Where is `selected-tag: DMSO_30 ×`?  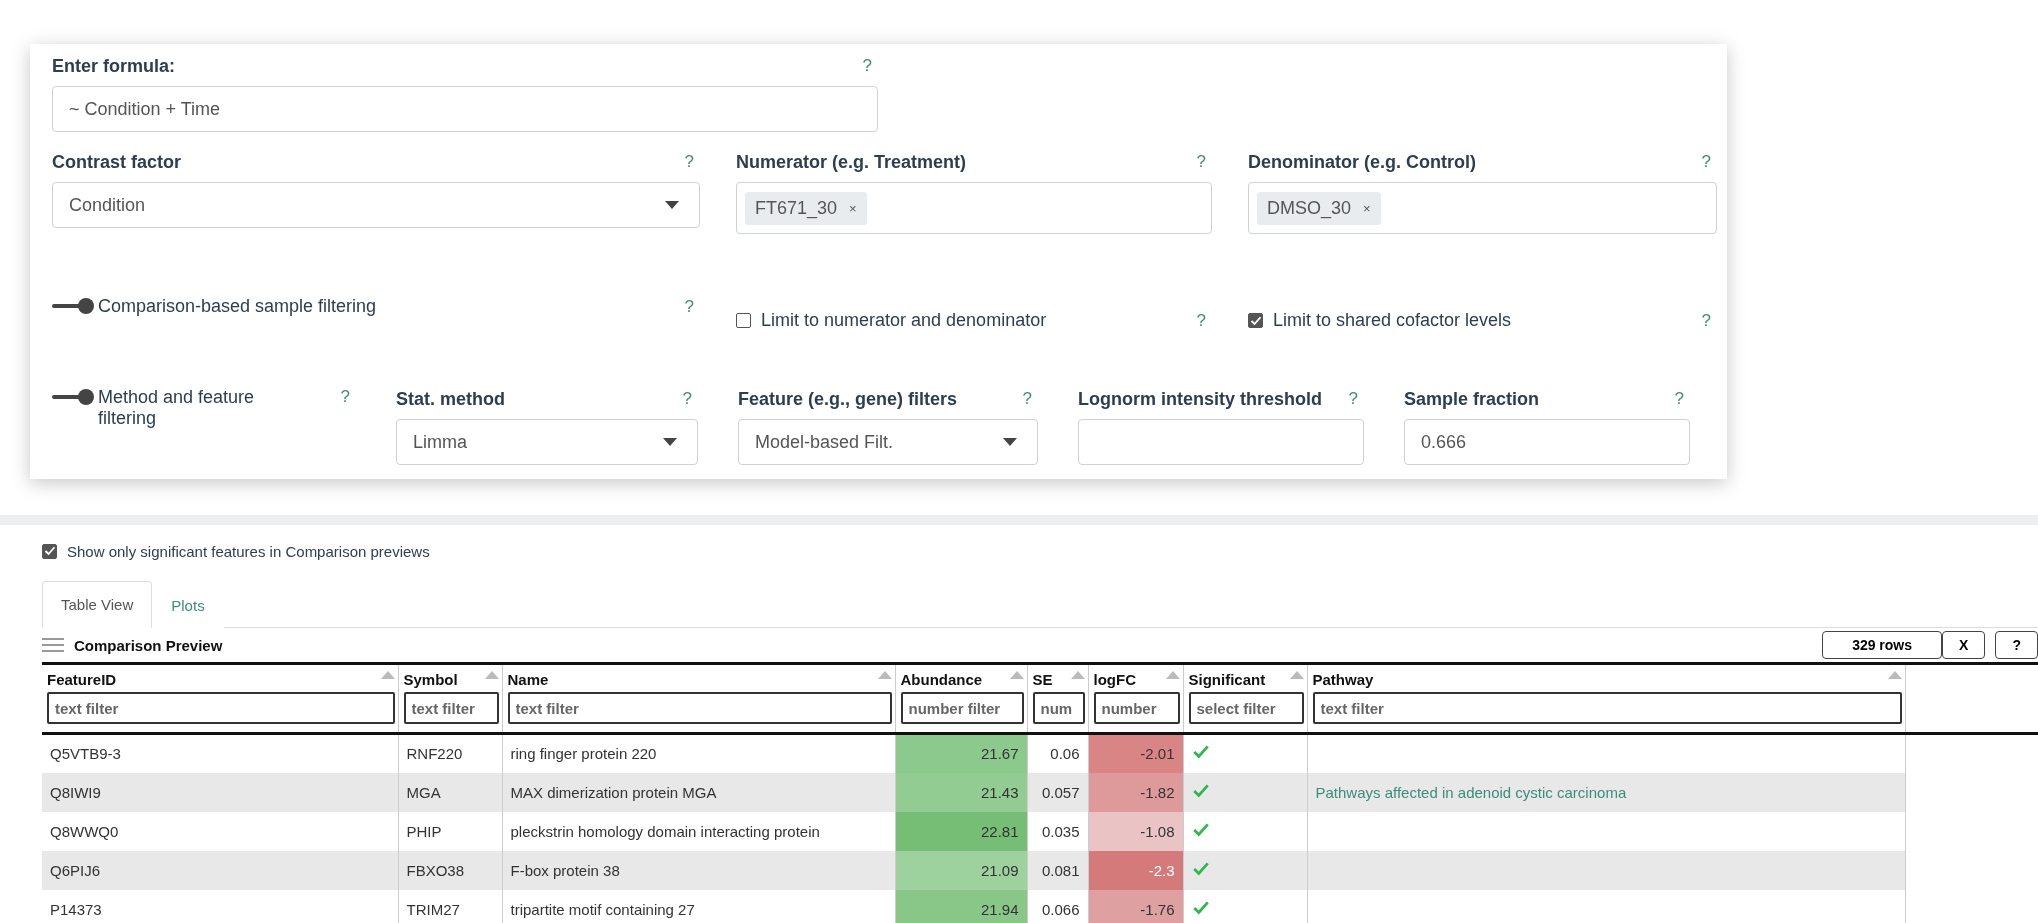
selected-tag: DMSO_30 × is located at coordinates (1319, 208).